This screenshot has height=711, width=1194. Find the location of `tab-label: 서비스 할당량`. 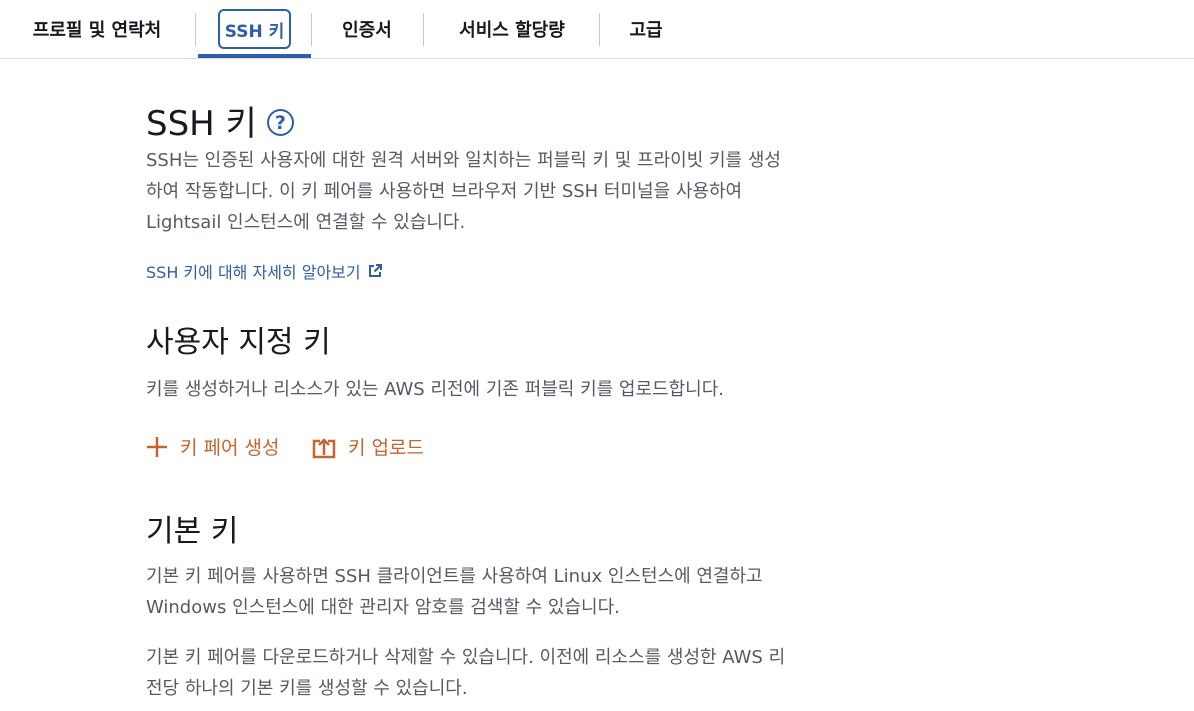

tab-label: 서비스 할당량 is located at coordinates (512, 30).